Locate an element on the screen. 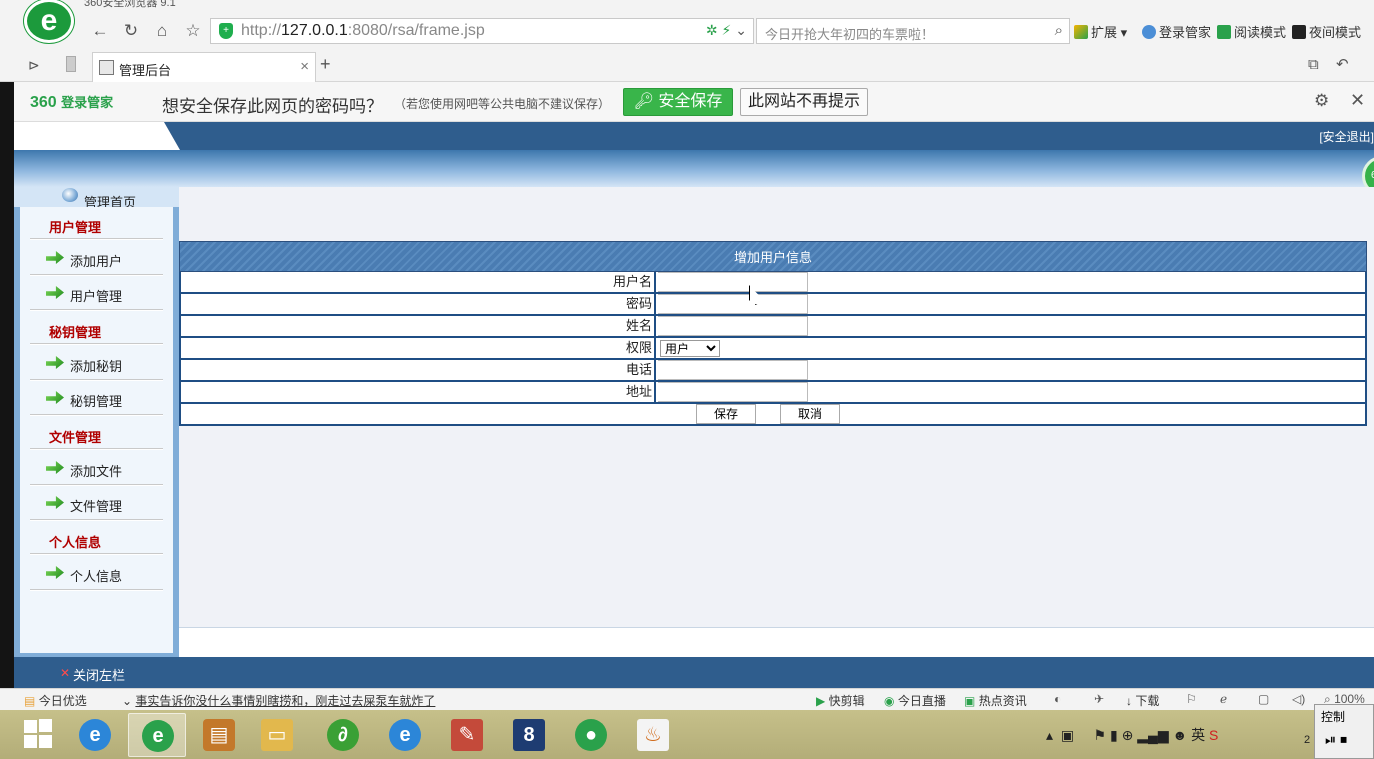 This screenshot has width=1374, height=759. restore-window-icon: ⧉ is located at coordinates (1313, 64).